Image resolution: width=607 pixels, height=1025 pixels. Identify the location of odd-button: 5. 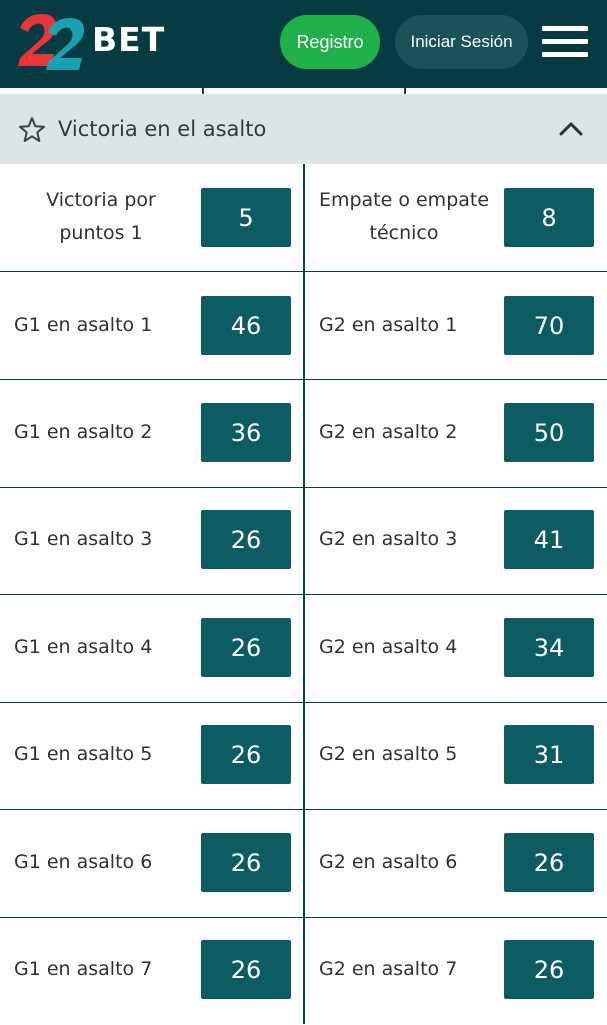
(246, 217).